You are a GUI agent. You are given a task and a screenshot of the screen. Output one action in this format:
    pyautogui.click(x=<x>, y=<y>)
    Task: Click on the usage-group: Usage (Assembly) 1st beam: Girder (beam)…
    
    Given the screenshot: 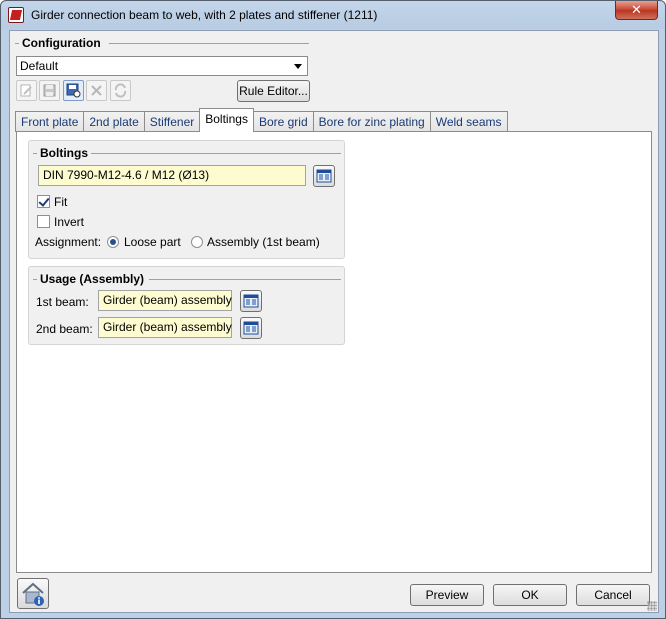 What is the action you would take?
    pyautogui.click(x=186, y=305)
    